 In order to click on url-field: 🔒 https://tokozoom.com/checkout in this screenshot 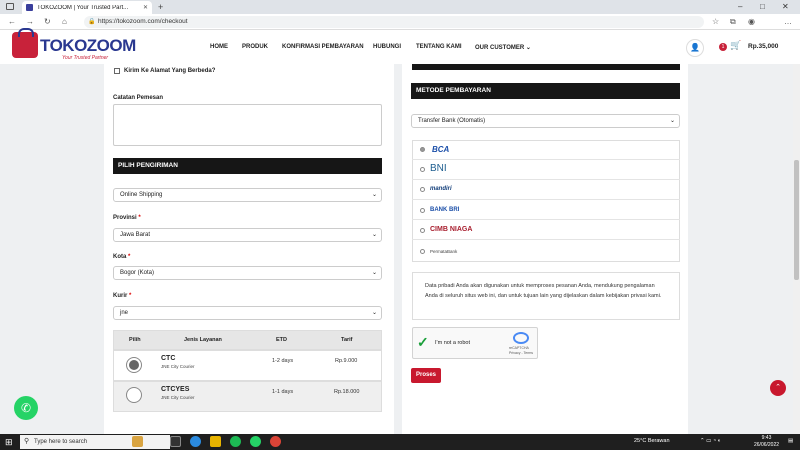, I will do `click(394, 22)`.